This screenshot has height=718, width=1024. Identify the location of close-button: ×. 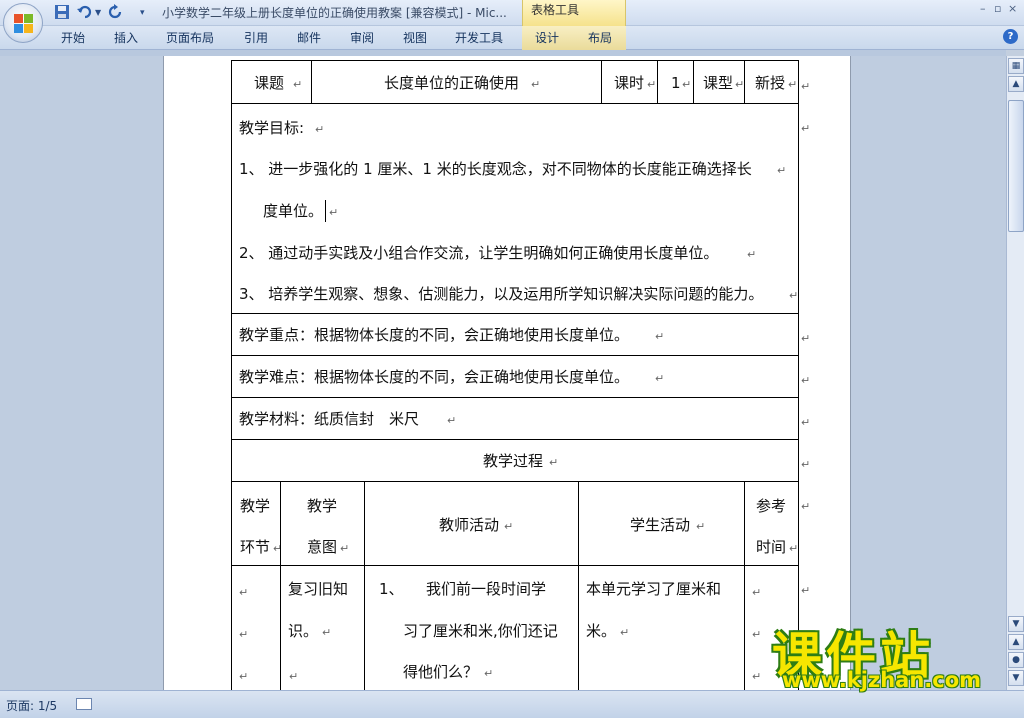
(1012, 8).